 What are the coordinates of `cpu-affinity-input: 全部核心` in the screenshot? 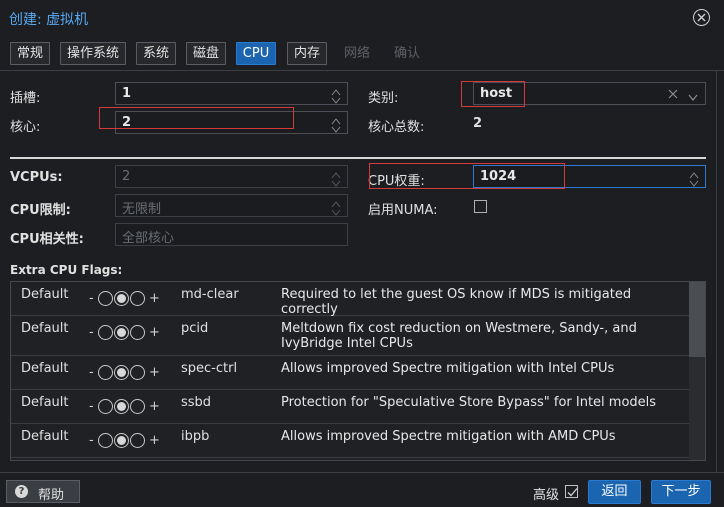 It's located at (231, 234).